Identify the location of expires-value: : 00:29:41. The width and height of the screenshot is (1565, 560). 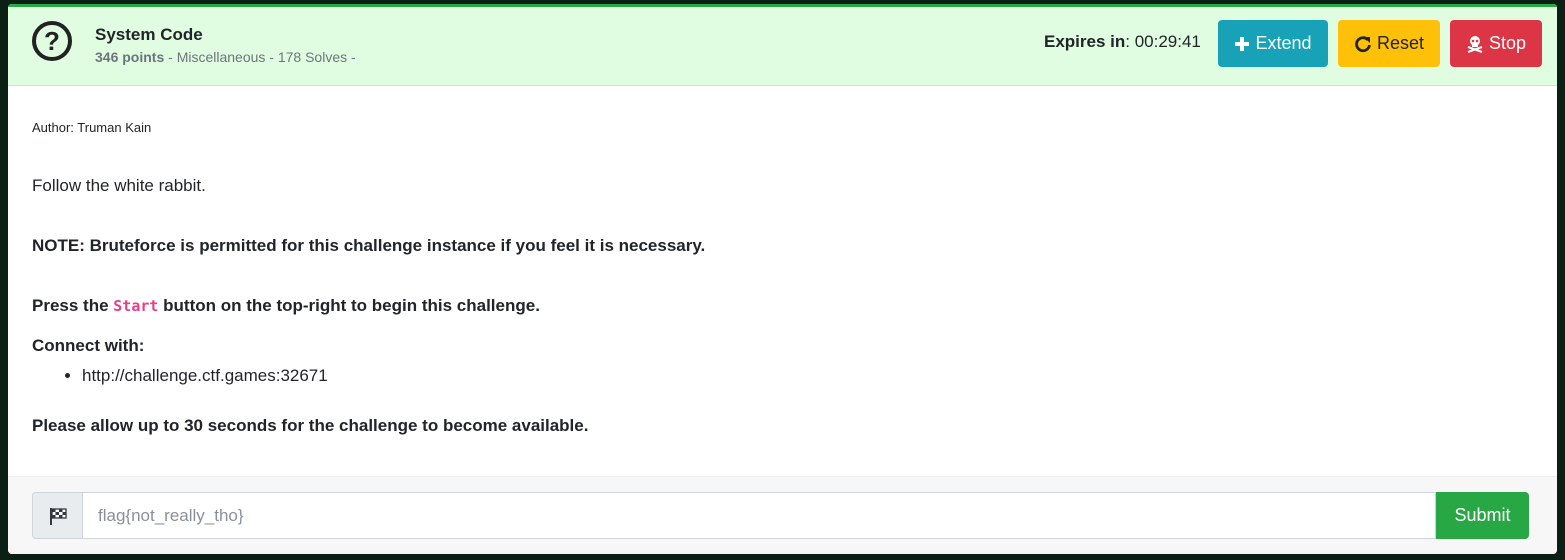
(1163, 41).